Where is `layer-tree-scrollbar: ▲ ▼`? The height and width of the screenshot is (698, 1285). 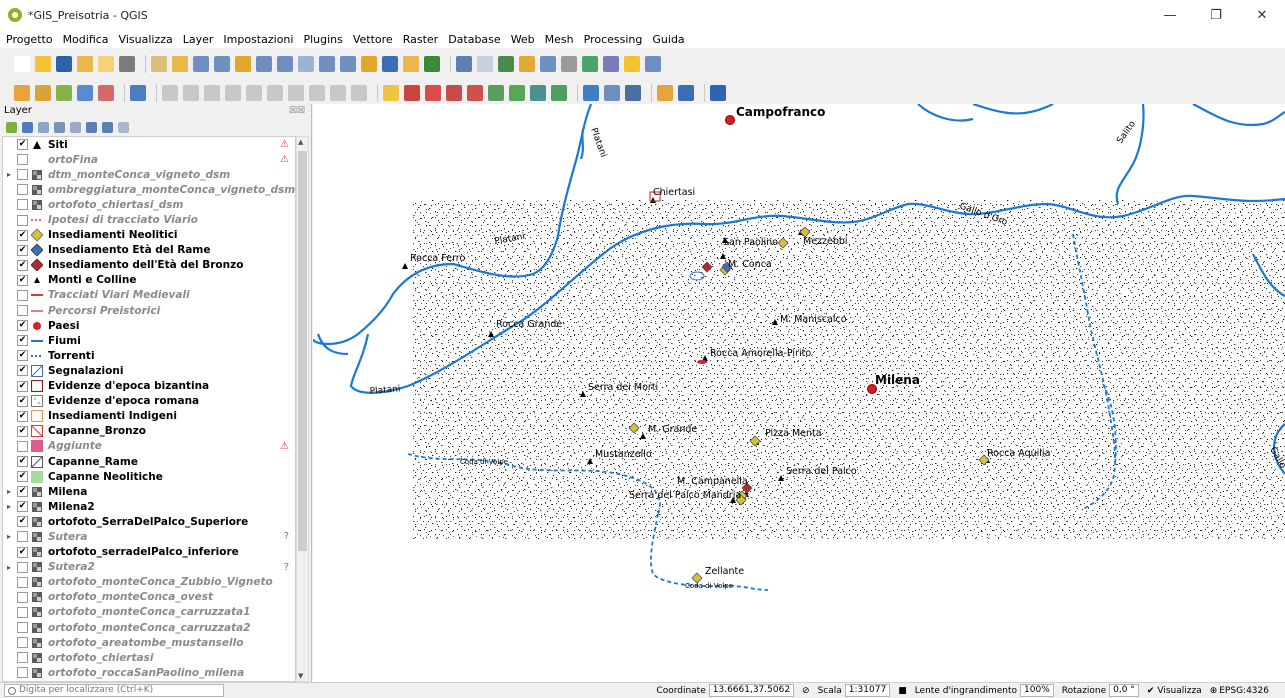 layer-tree-scrollbar: ▲ ▼ is located at coordinates (302, 409).